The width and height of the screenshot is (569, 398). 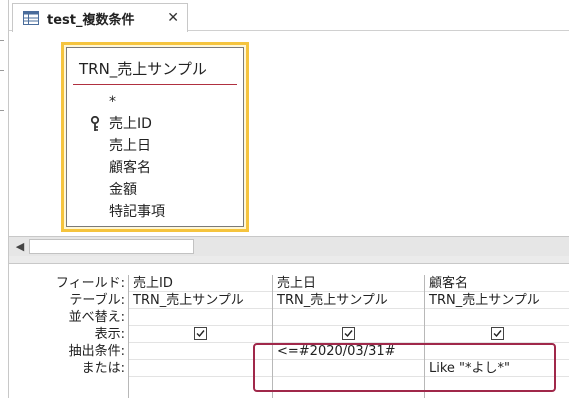 I want to click on tab-bar: test_複数条件 ✕, so click(x=289, y=16).